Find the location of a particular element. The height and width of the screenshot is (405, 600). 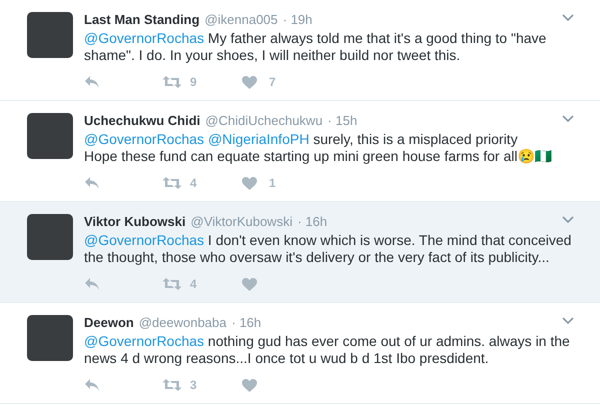

retweet-count: 3 is located at coordinates (193, 385).